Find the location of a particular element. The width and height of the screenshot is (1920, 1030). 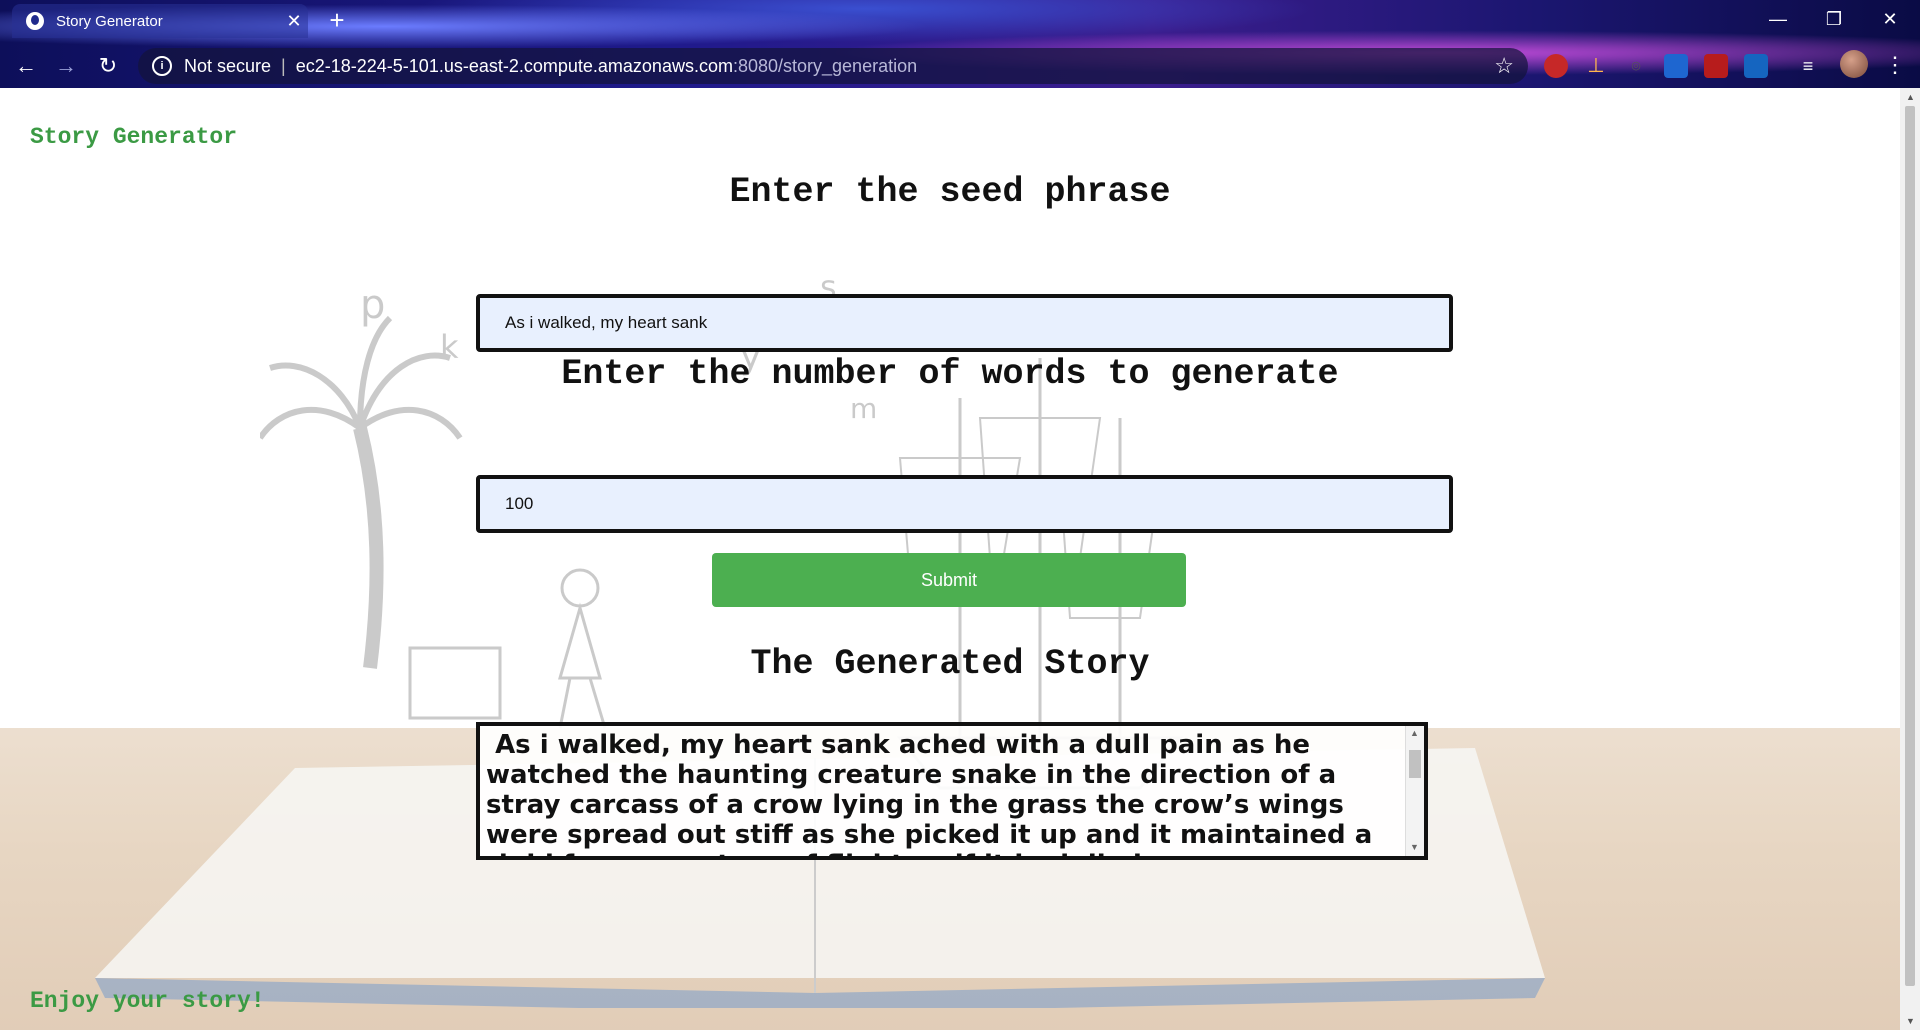

svg-text: m is located at coordinates (863, 408).